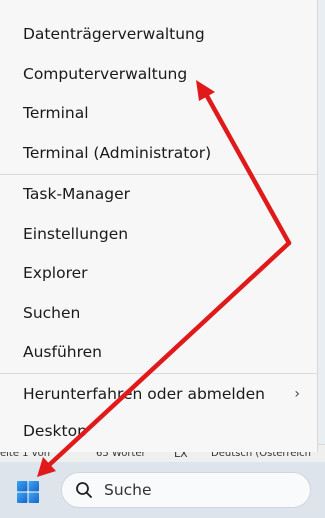 Image resolution: width=325 pixels, height=518 pixels. What do you see at coordinates (159, 373) in the screenshot?
I see `menu-separator` at bounding box center [159, 373].